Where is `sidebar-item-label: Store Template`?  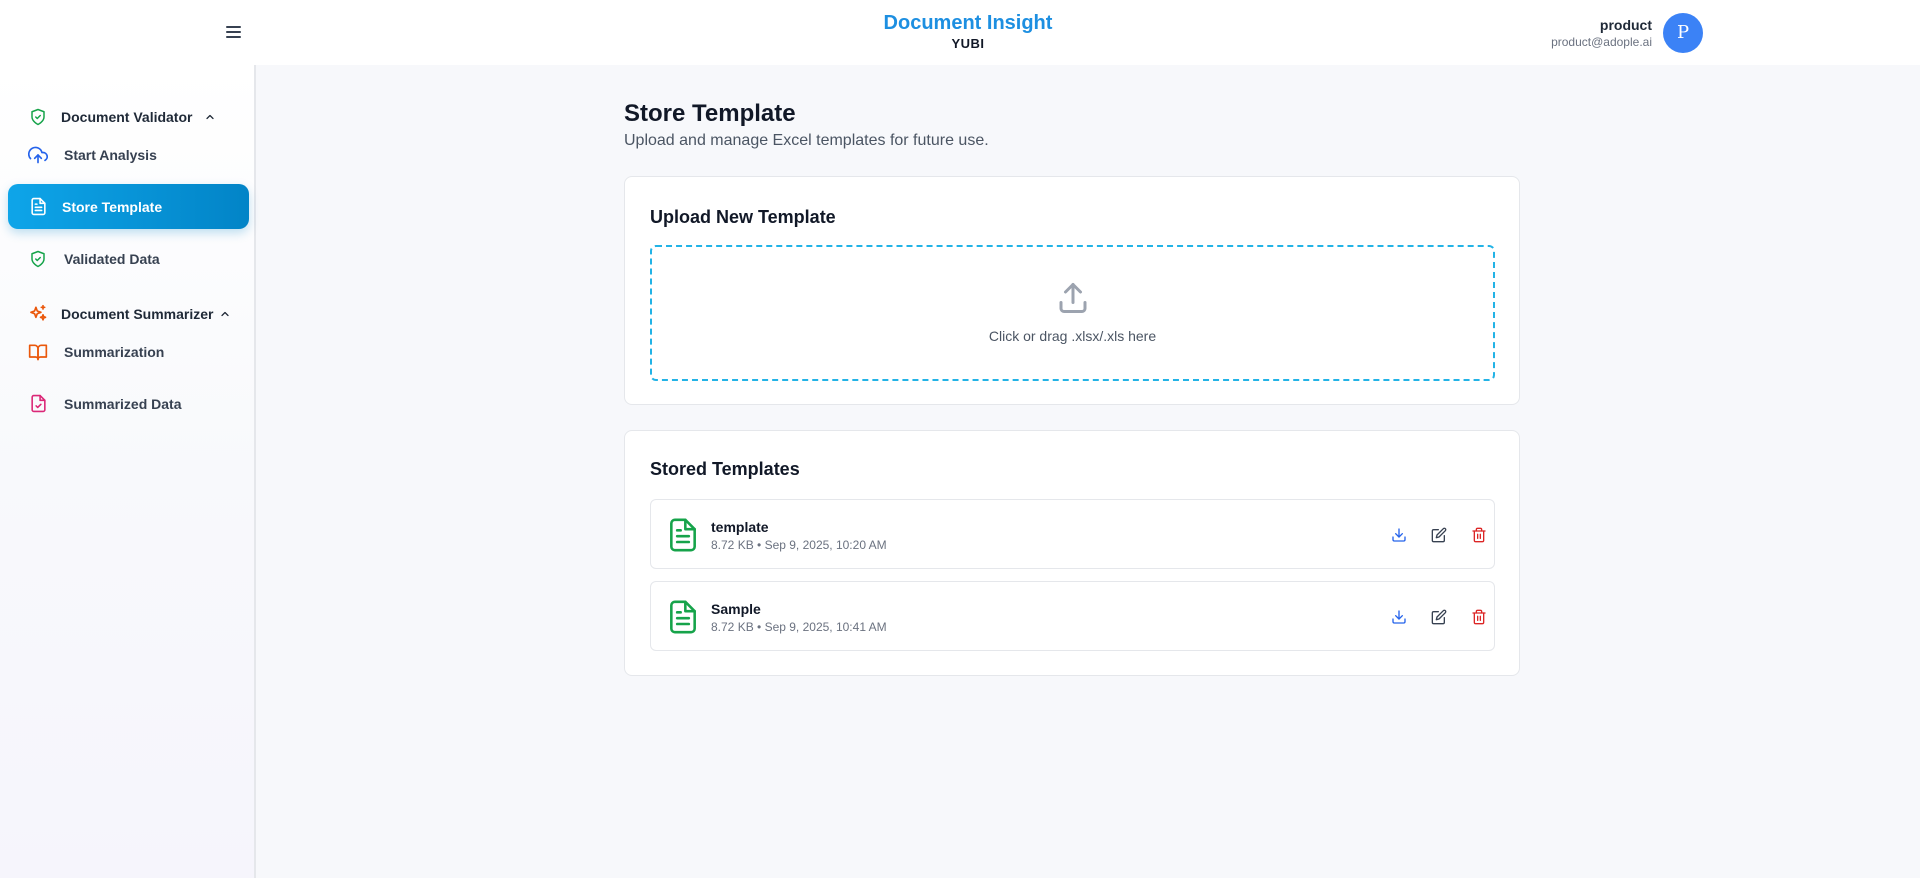 sidebar-item-label: Store Template is located at coordinates (112, 206).